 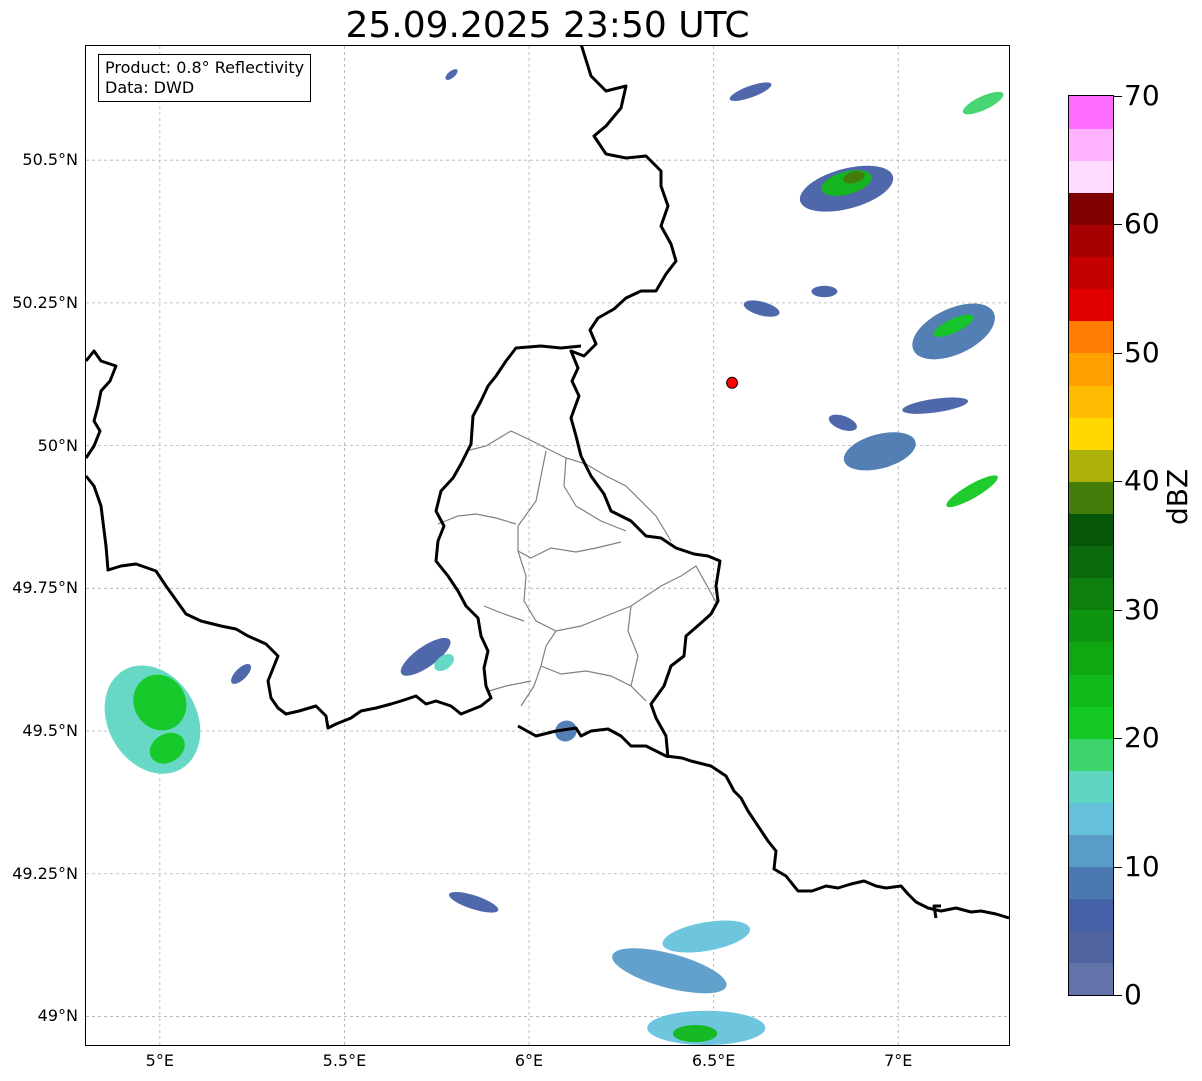 I want to click on colorbar-unit: dBZ, so click(x=1177, y=496).